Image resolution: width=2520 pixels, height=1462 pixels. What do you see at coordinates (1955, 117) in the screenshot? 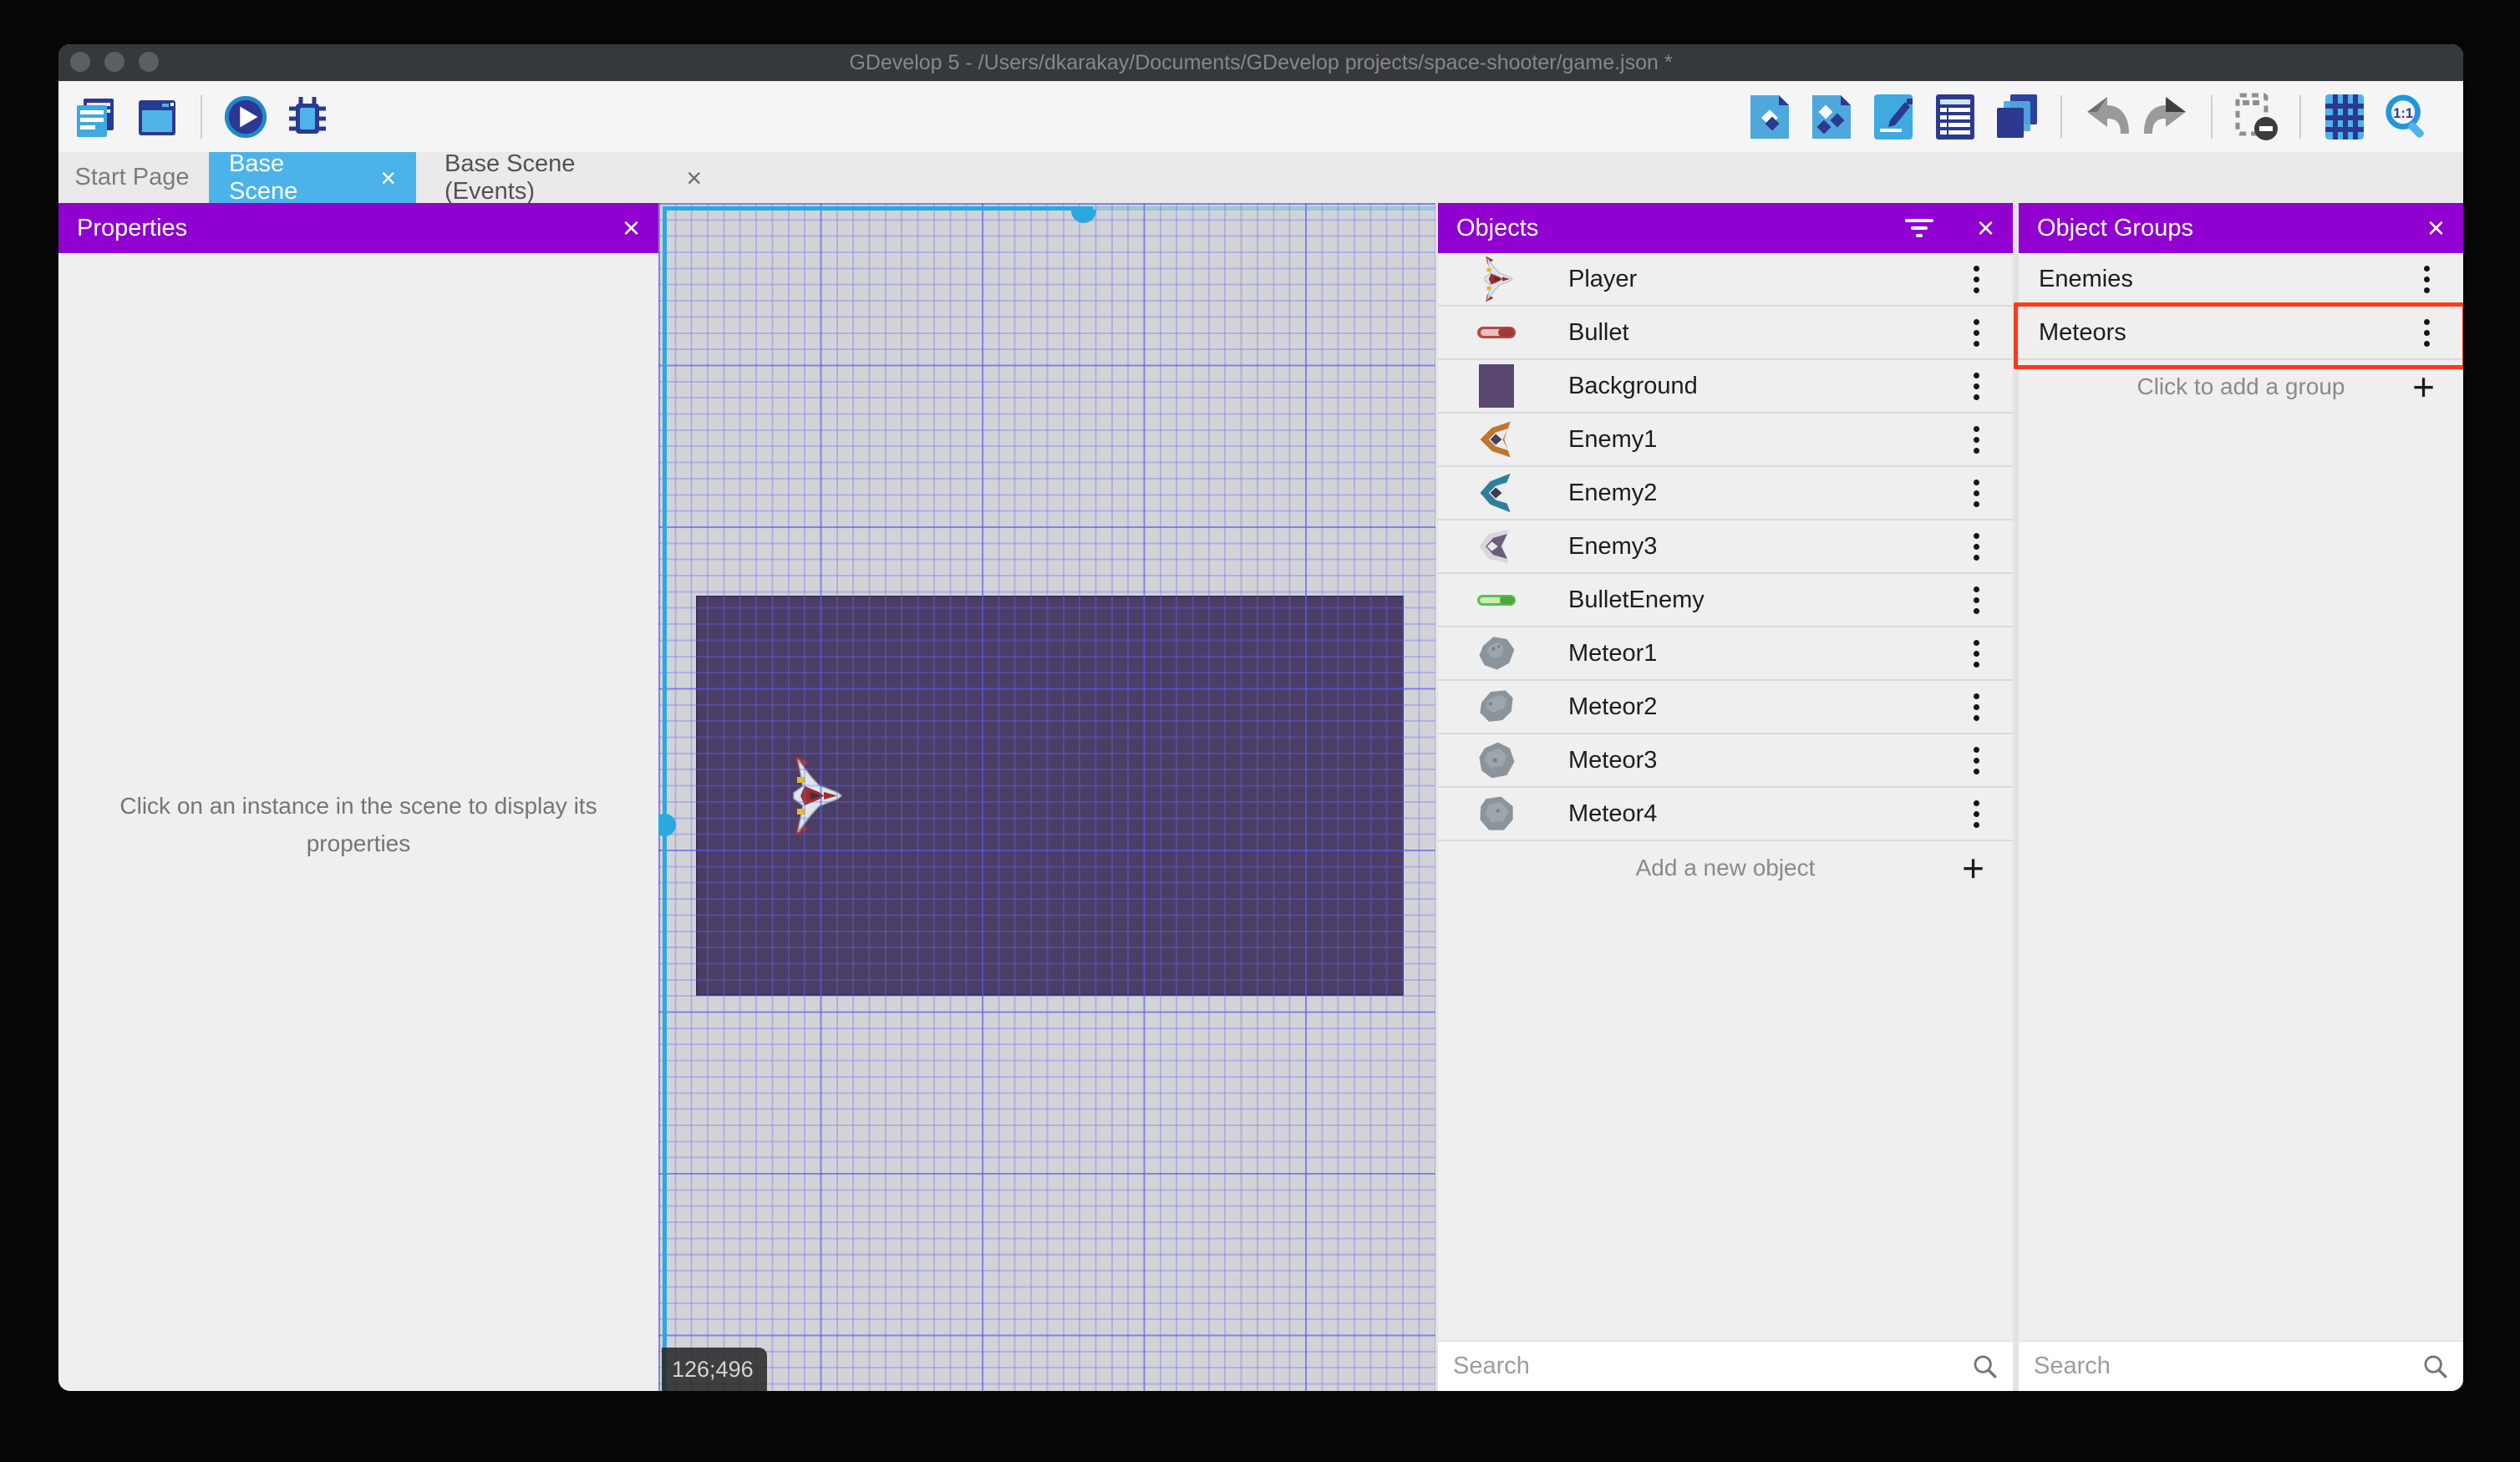
I see `instances-list-icon` at bounding box center [1955, 117].